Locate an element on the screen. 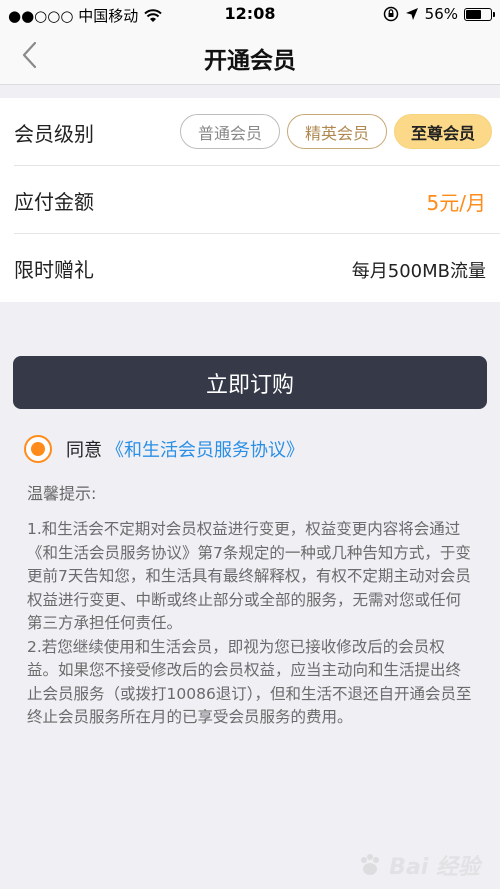 Image resolution: width=500 pixels, height=889 pixels. status-bar: ●●○○○ 中国移动 12:08 56% is located at coordinates (250, 14).